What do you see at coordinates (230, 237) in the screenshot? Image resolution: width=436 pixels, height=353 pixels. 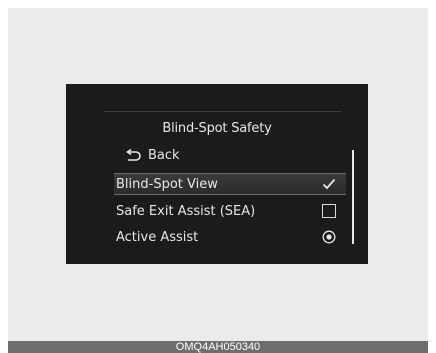 I see `menu-item-active-assist: Active Assist` at bounding box center [230, 237].